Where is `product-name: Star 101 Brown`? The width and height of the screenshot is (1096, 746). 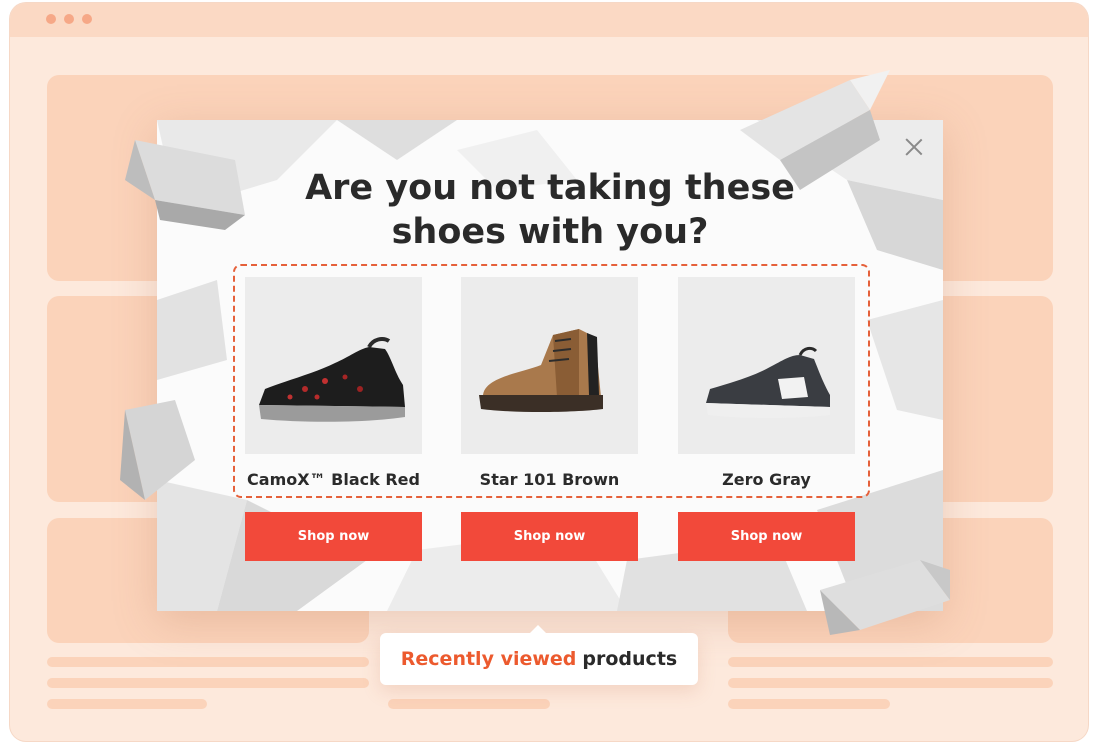
product-name: Star 101 Brown is located at coordinates (549, 479).